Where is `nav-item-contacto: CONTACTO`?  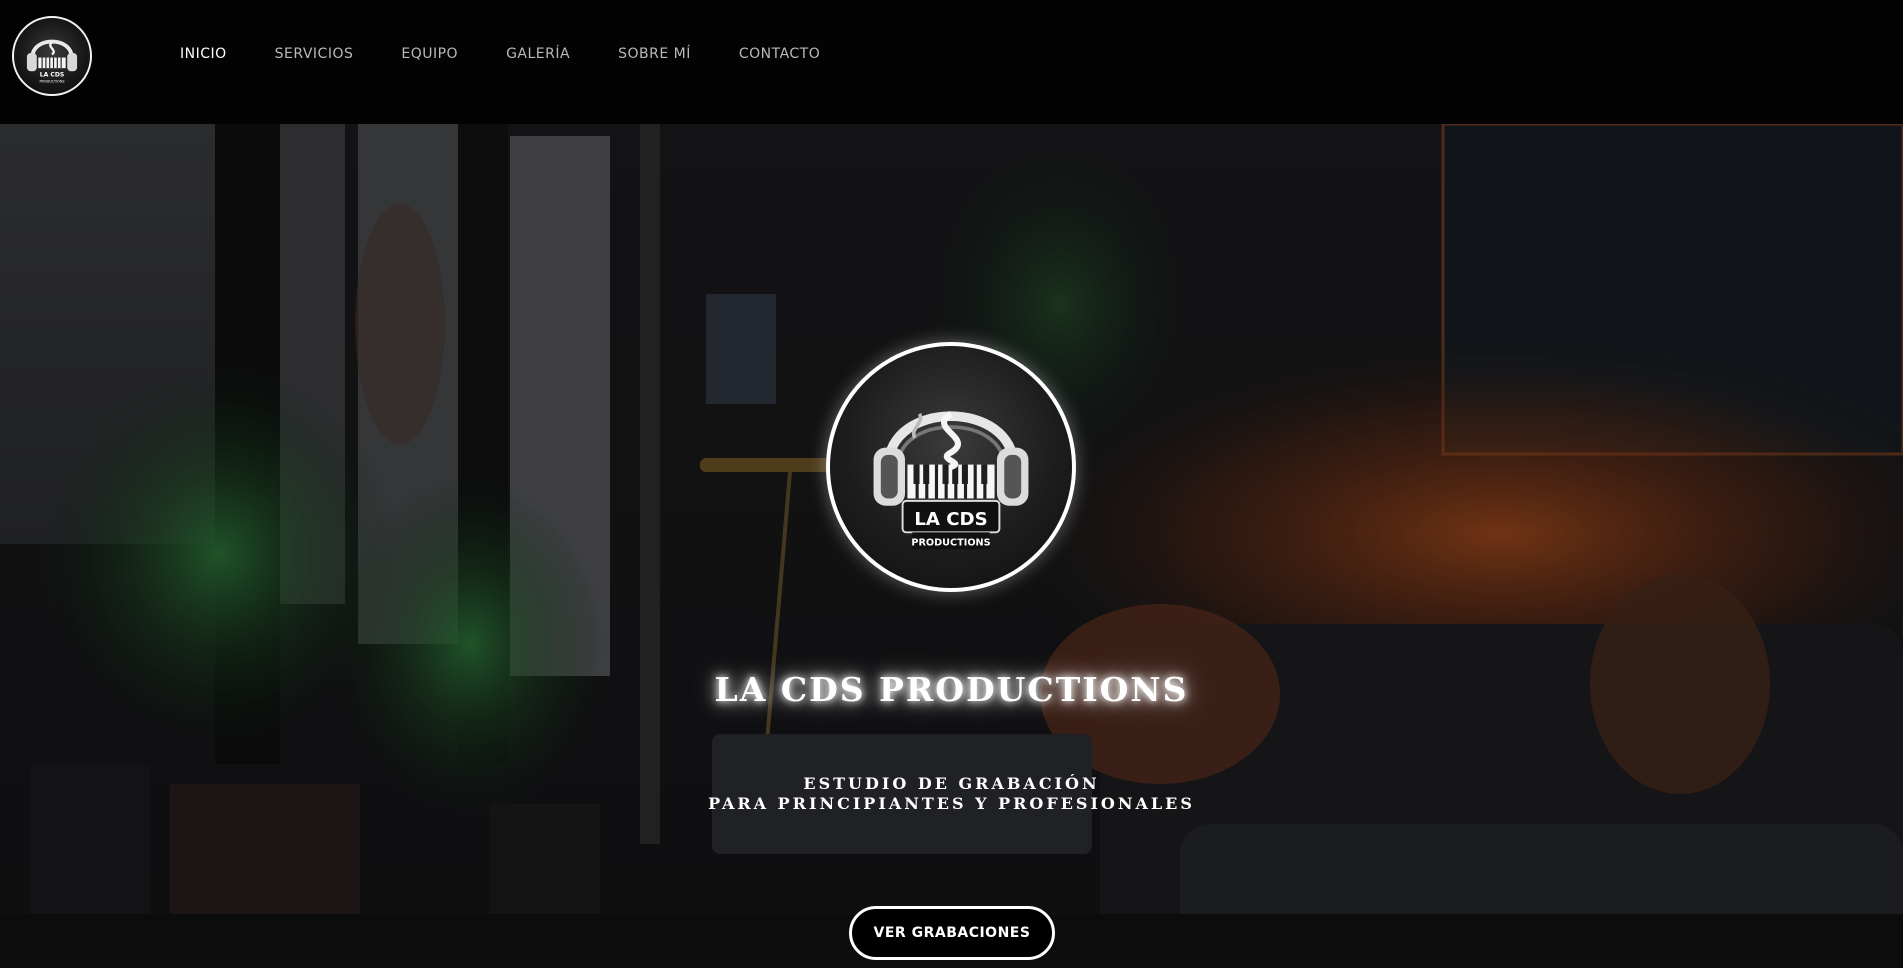 nav-item-contacto: CONTACTO is located at coordinates (779, 54).